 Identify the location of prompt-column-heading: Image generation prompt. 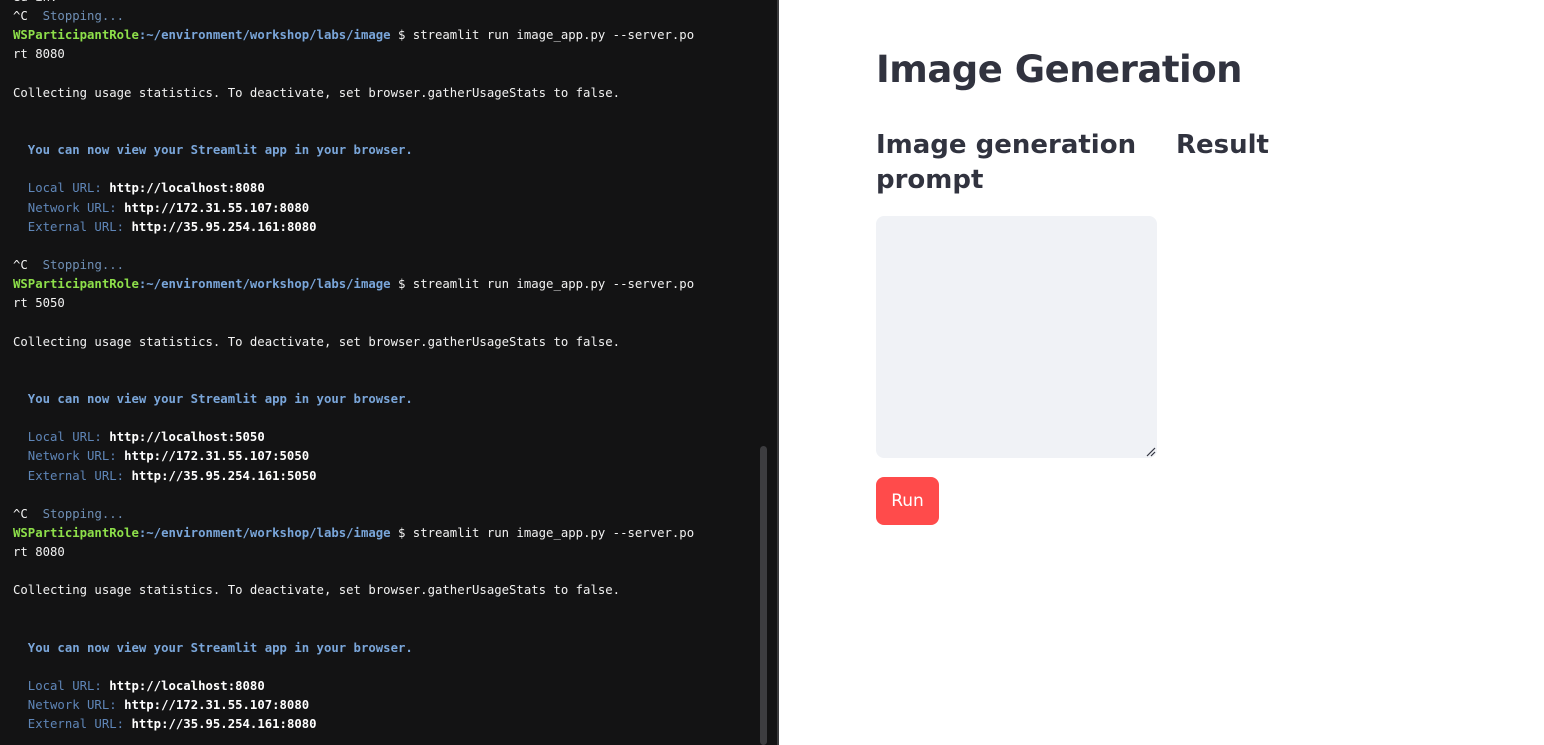
(1006, 162).